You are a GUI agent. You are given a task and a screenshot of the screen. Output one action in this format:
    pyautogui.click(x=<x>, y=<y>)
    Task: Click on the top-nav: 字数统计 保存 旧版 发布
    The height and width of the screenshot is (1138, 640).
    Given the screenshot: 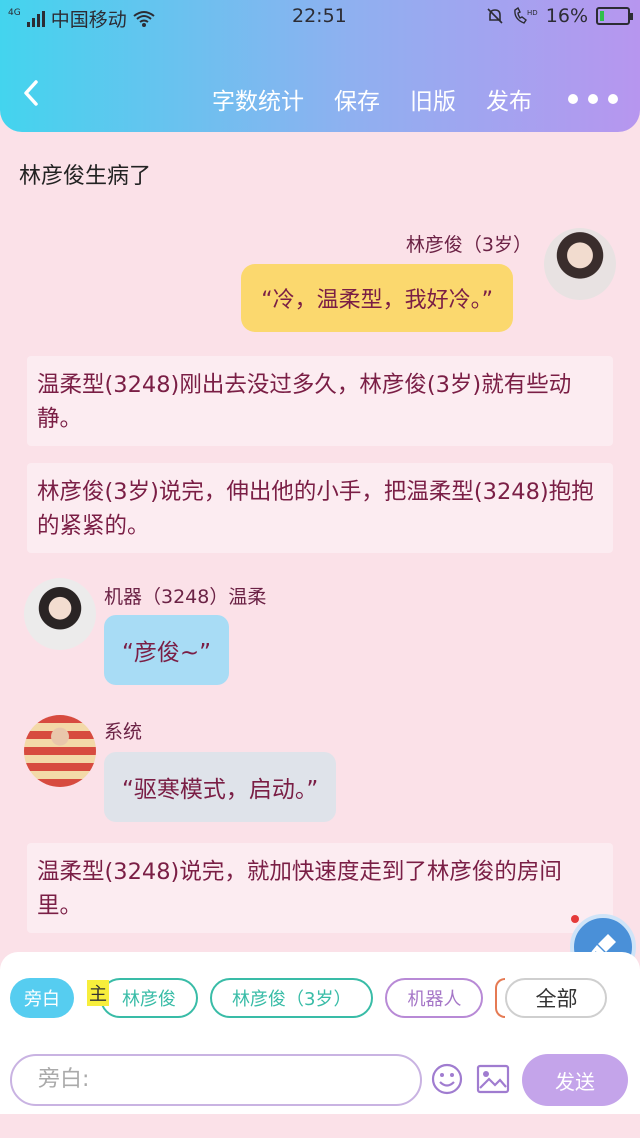 What is the action you would take?
    pyautogui.click(x=320, y=96)
    